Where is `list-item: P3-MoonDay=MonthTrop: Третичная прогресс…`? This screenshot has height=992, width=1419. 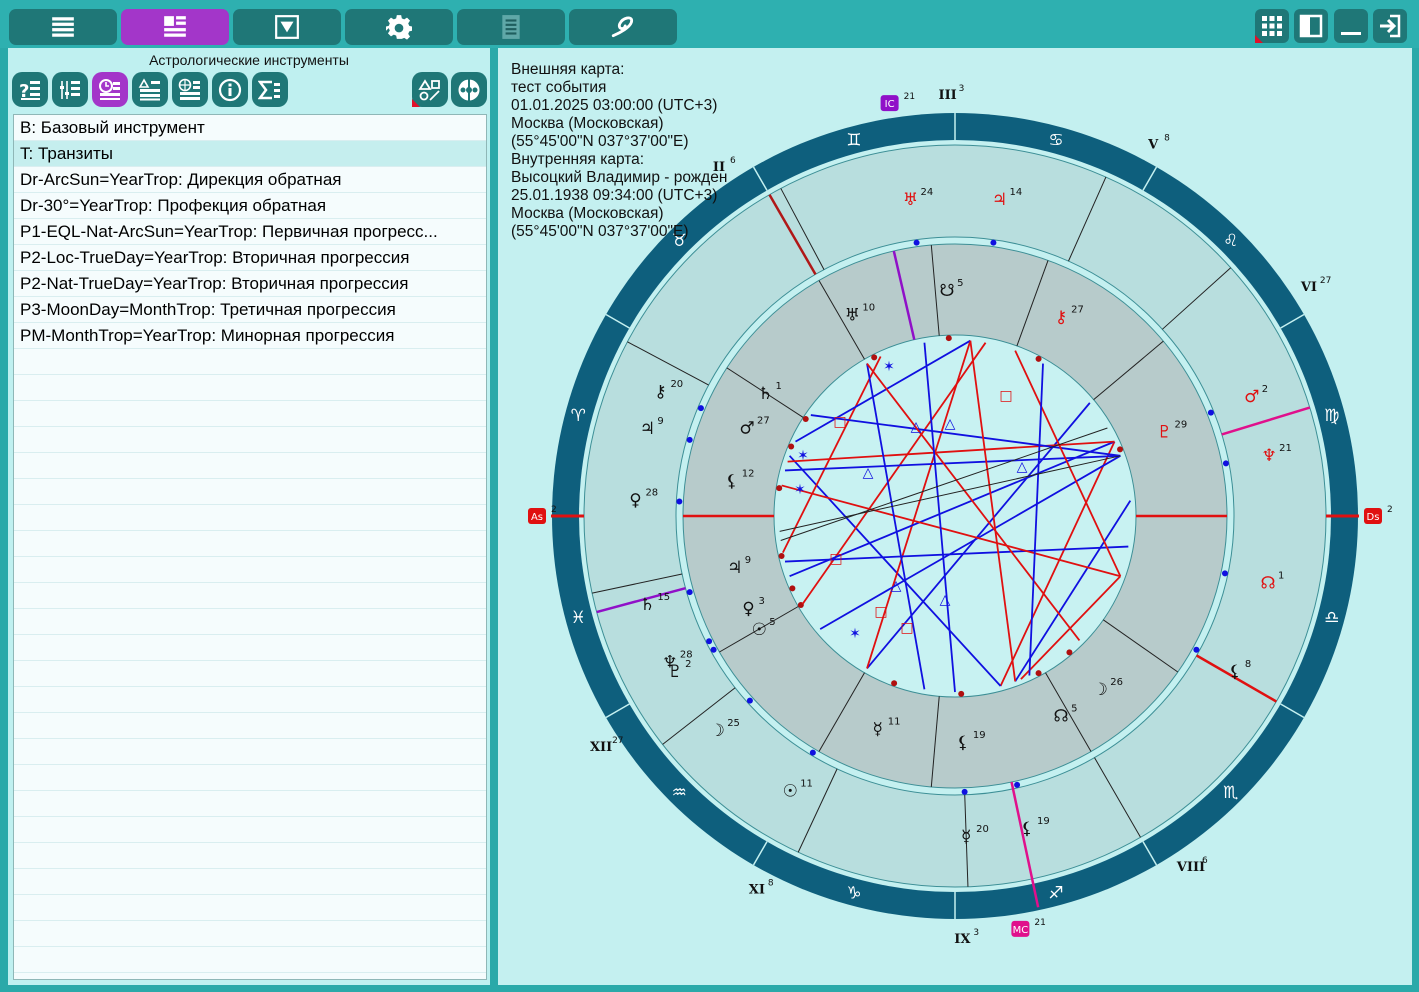
list-item: P3-MoonDay=MonthTrop: Третичная прогресс… is located at coordinates (250, 310).